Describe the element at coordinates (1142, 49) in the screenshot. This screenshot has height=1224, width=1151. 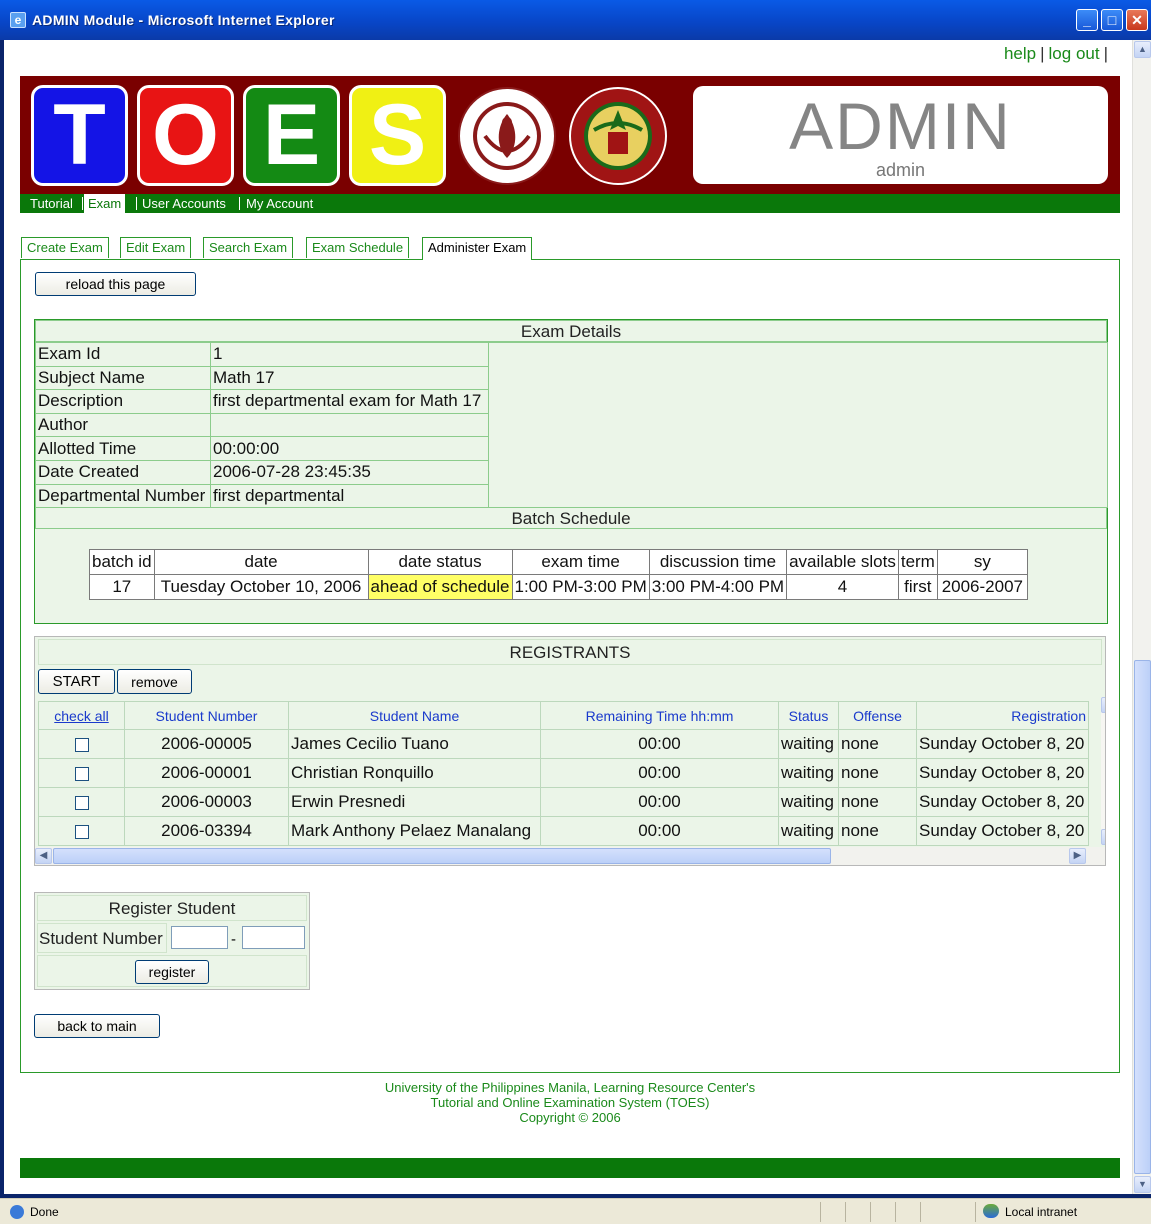
I see `page-scroll-up-icon: ▲` at that location.